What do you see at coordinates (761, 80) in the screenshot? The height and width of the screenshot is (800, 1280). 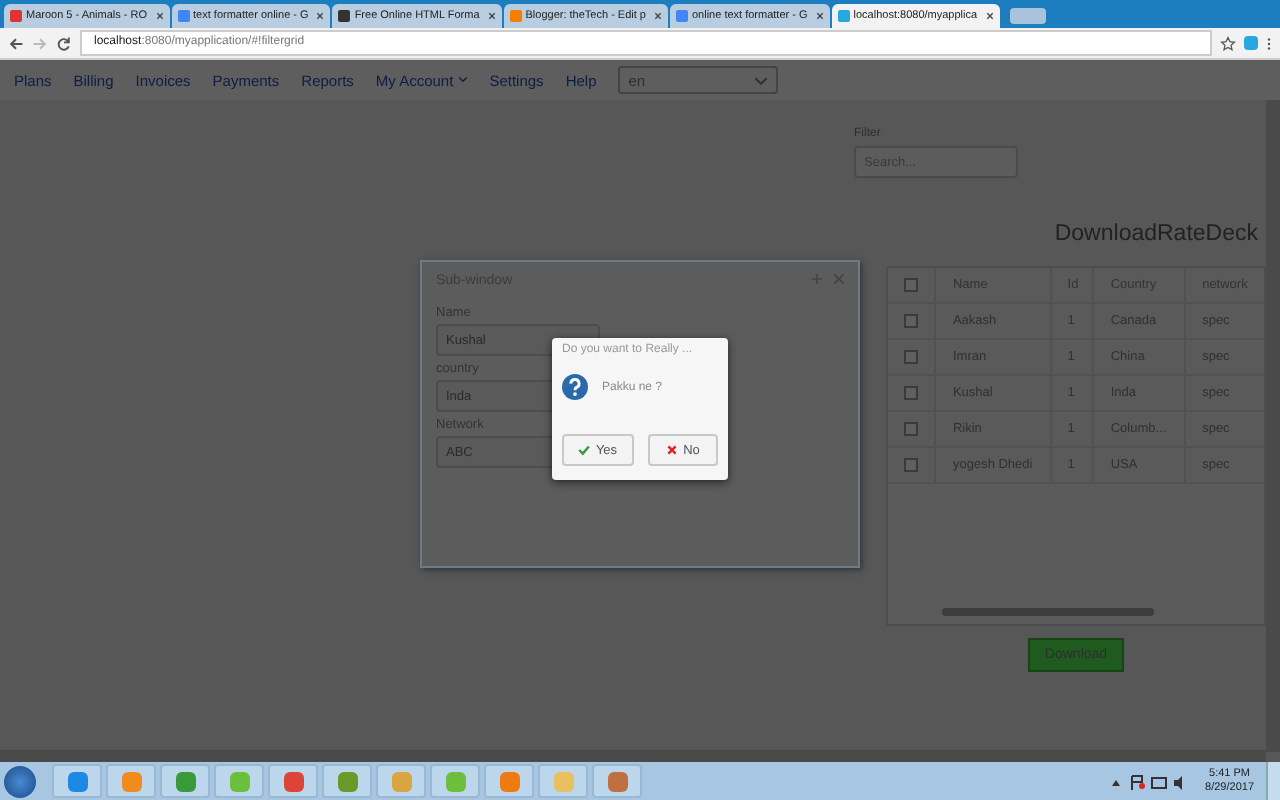 I see `caret-icon` at bounding box center [761, 80].